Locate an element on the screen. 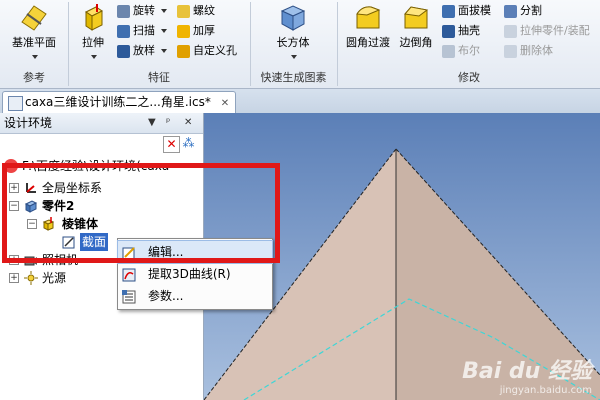  fillet-button: 圆角过渡 is located at coordinates (368, 26).